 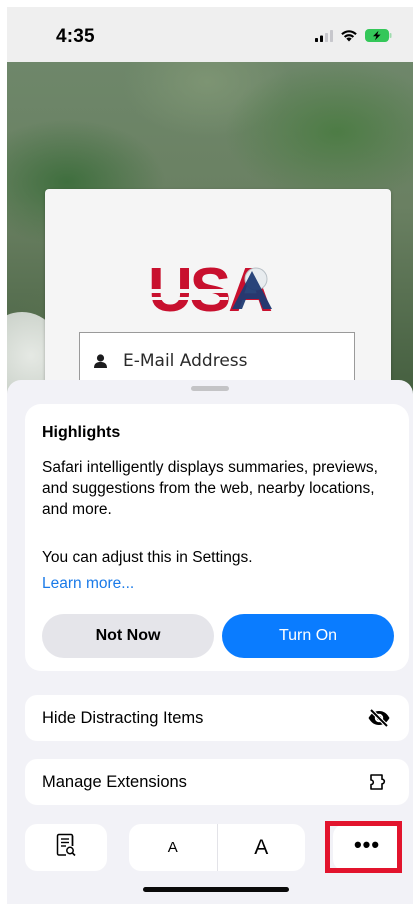 I want to click on status-bar: 4:35, so click(x=210, y=34).